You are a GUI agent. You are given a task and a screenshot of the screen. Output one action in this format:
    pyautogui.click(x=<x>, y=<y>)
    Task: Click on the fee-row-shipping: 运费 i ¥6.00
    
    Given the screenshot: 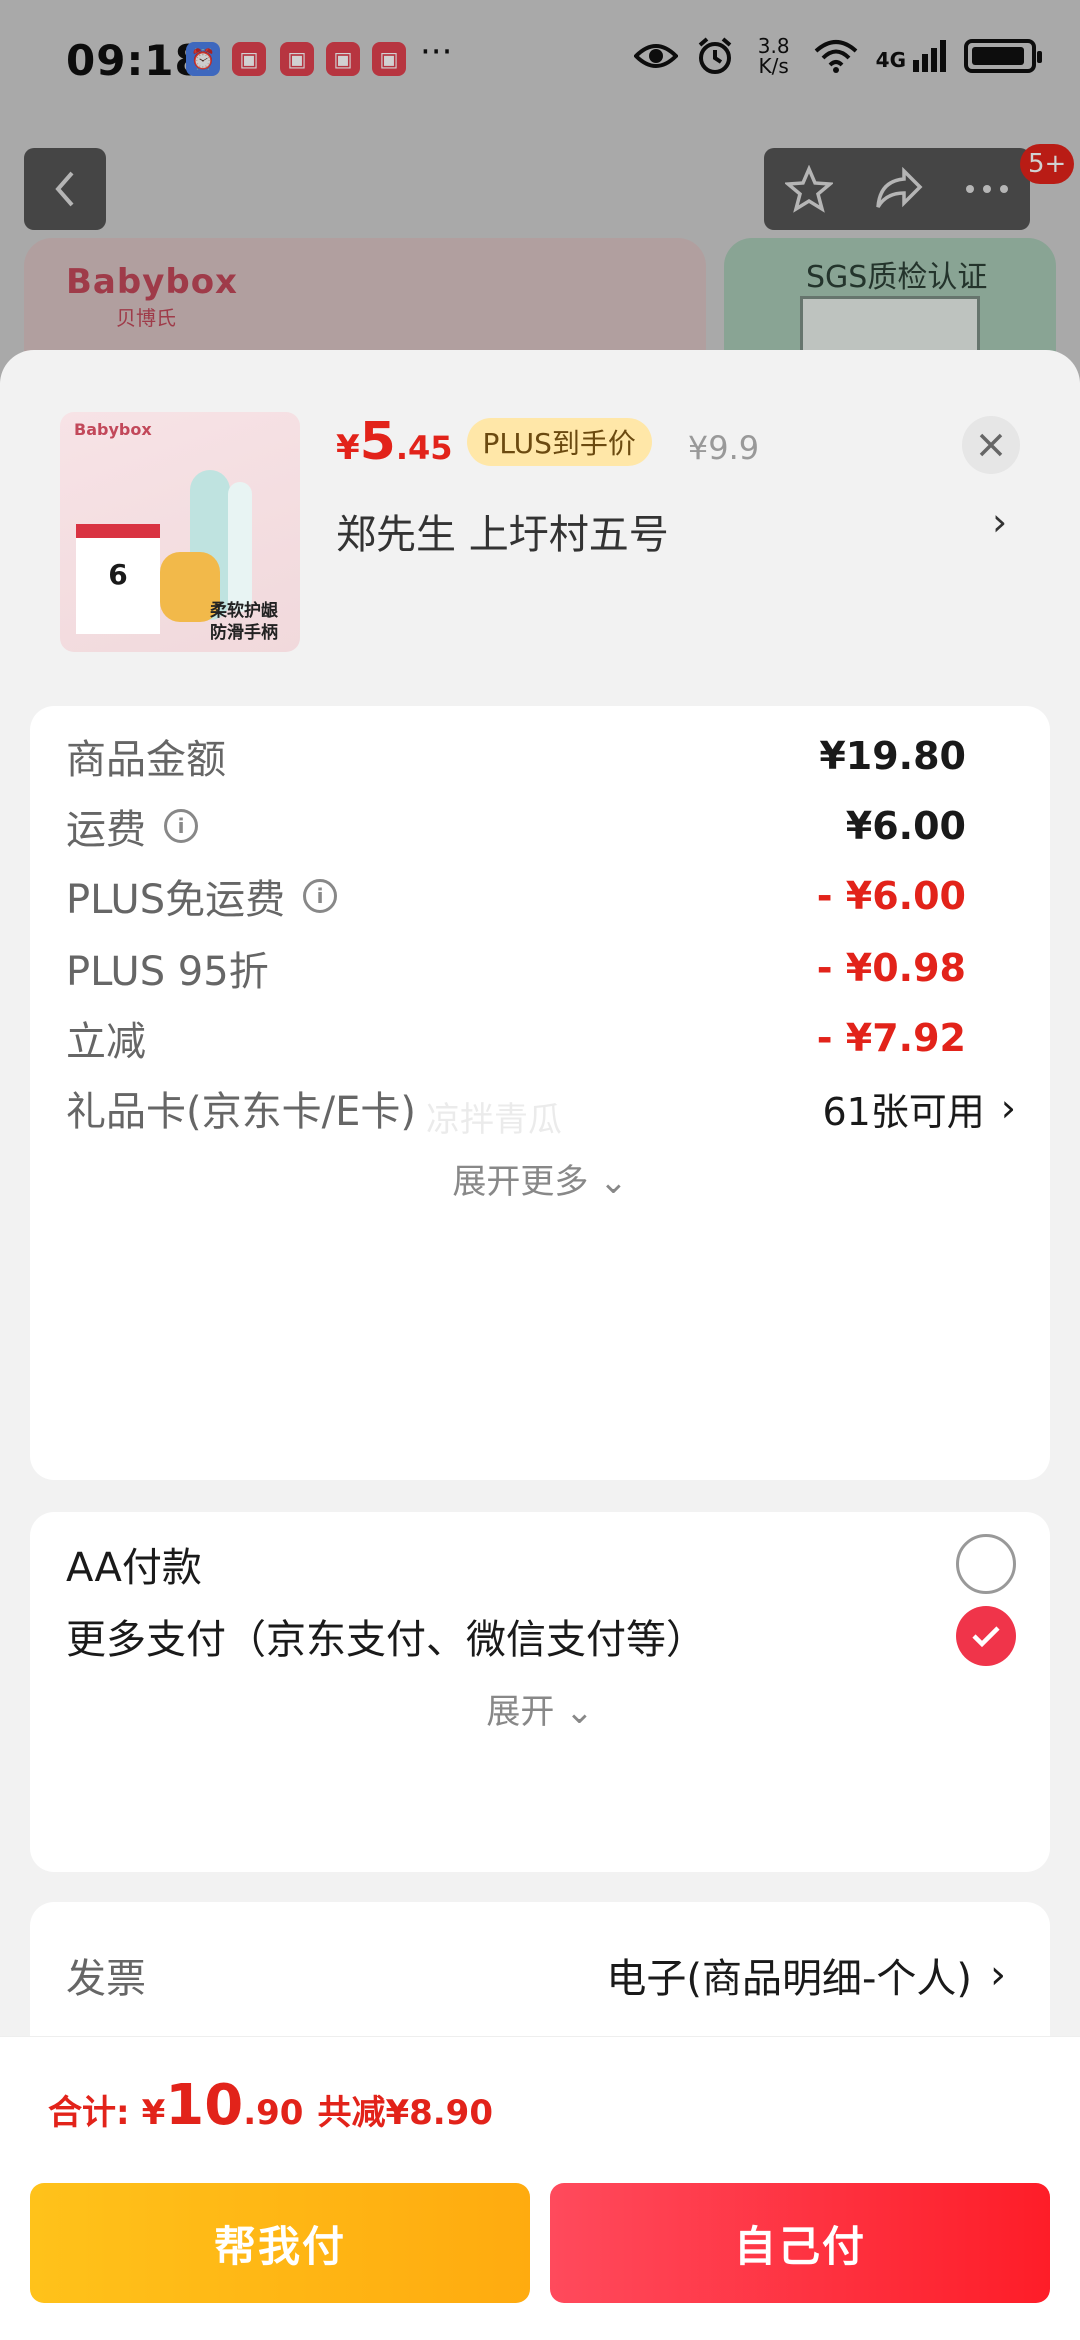 What is the action you would take?
    pyautogui.click(x=516, y=828)
    